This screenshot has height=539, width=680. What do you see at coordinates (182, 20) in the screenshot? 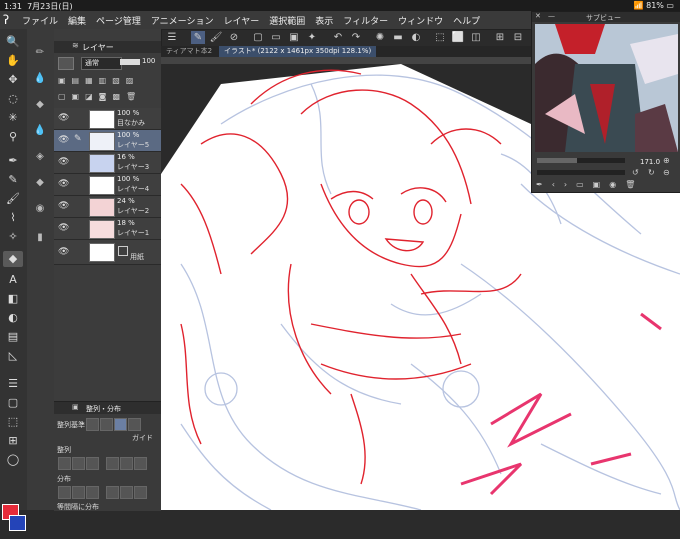
I see `menu-animation: アニメーション` at bounding box center [182, 20].